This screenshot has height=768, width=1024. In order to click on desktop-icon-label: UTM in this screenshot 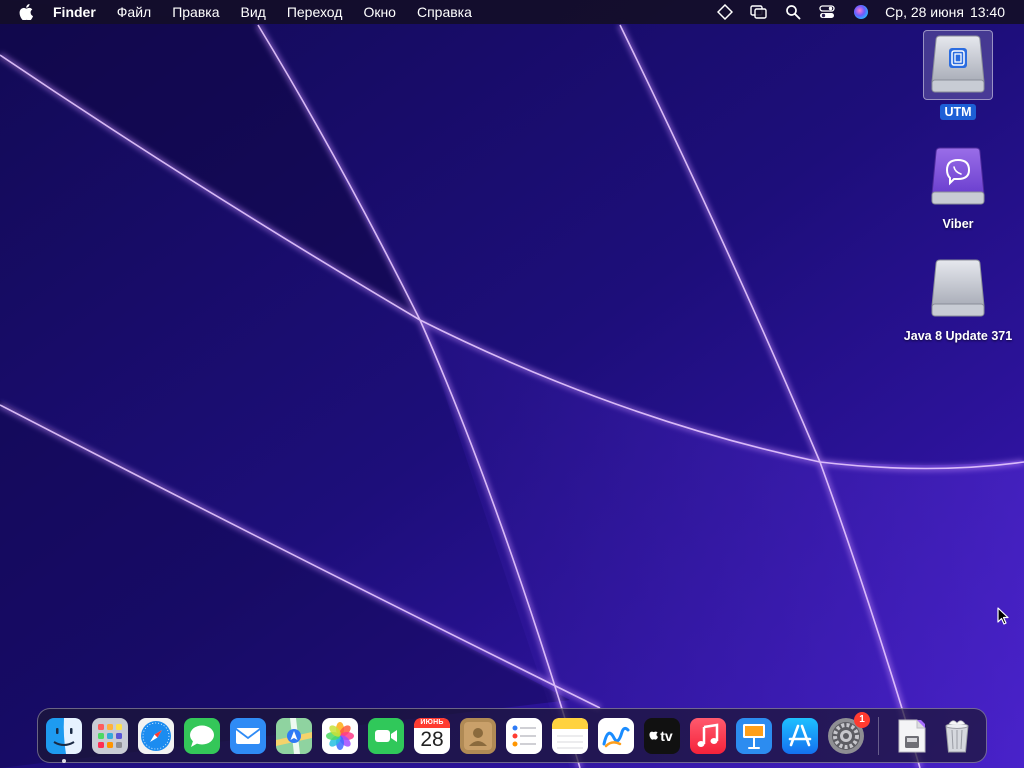, I will do `click(958, 112)`.